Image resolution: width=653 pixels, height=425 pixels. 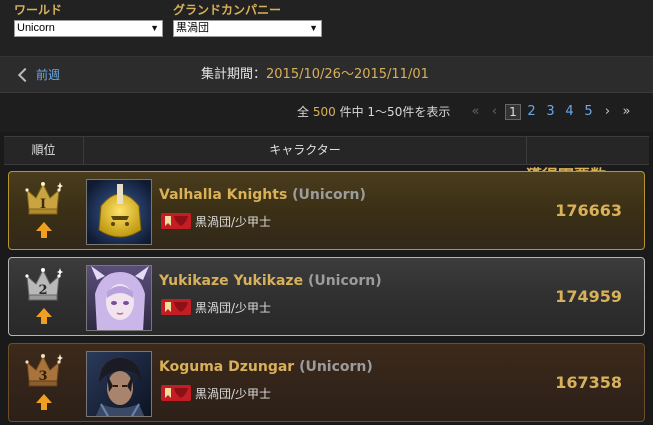 I want to click on period-range: 集計期間：2015/10/26〜2015/11/01, so click(x=315, y=75).